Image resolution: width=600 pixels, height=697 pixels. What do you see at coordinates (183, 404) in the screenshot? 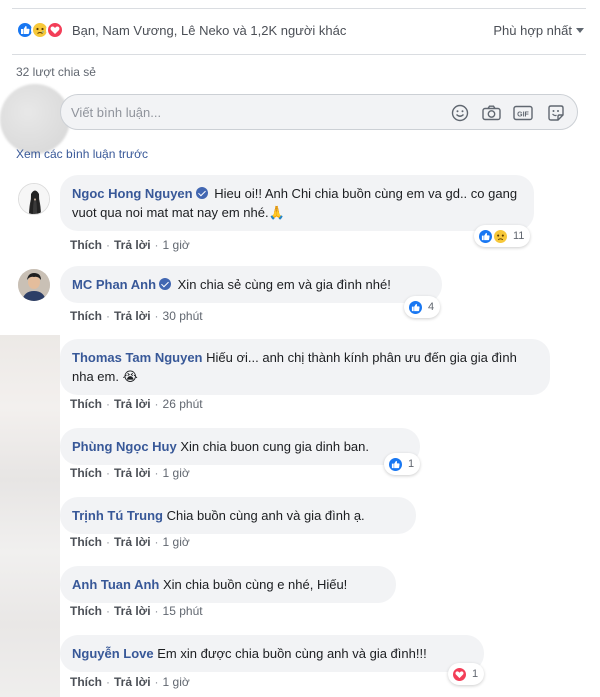
I see `timestamp: 26 phút` at bounding box center [183, 404].